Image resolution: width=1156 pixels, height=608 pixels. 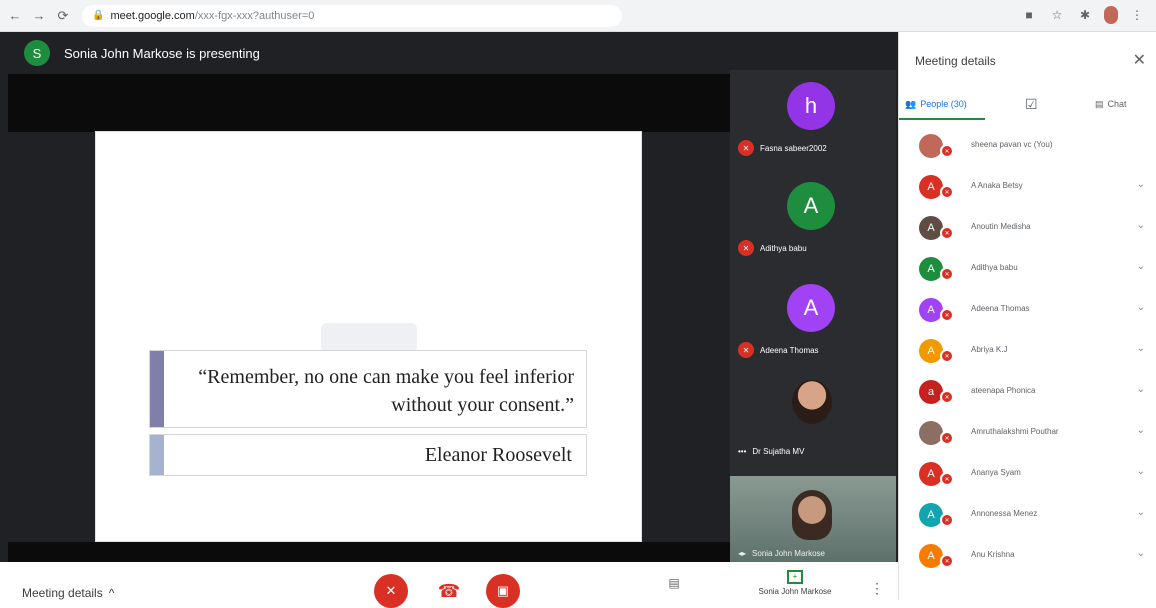 I want to click on leave-call-button: ☎, so click(x=449, y=591).